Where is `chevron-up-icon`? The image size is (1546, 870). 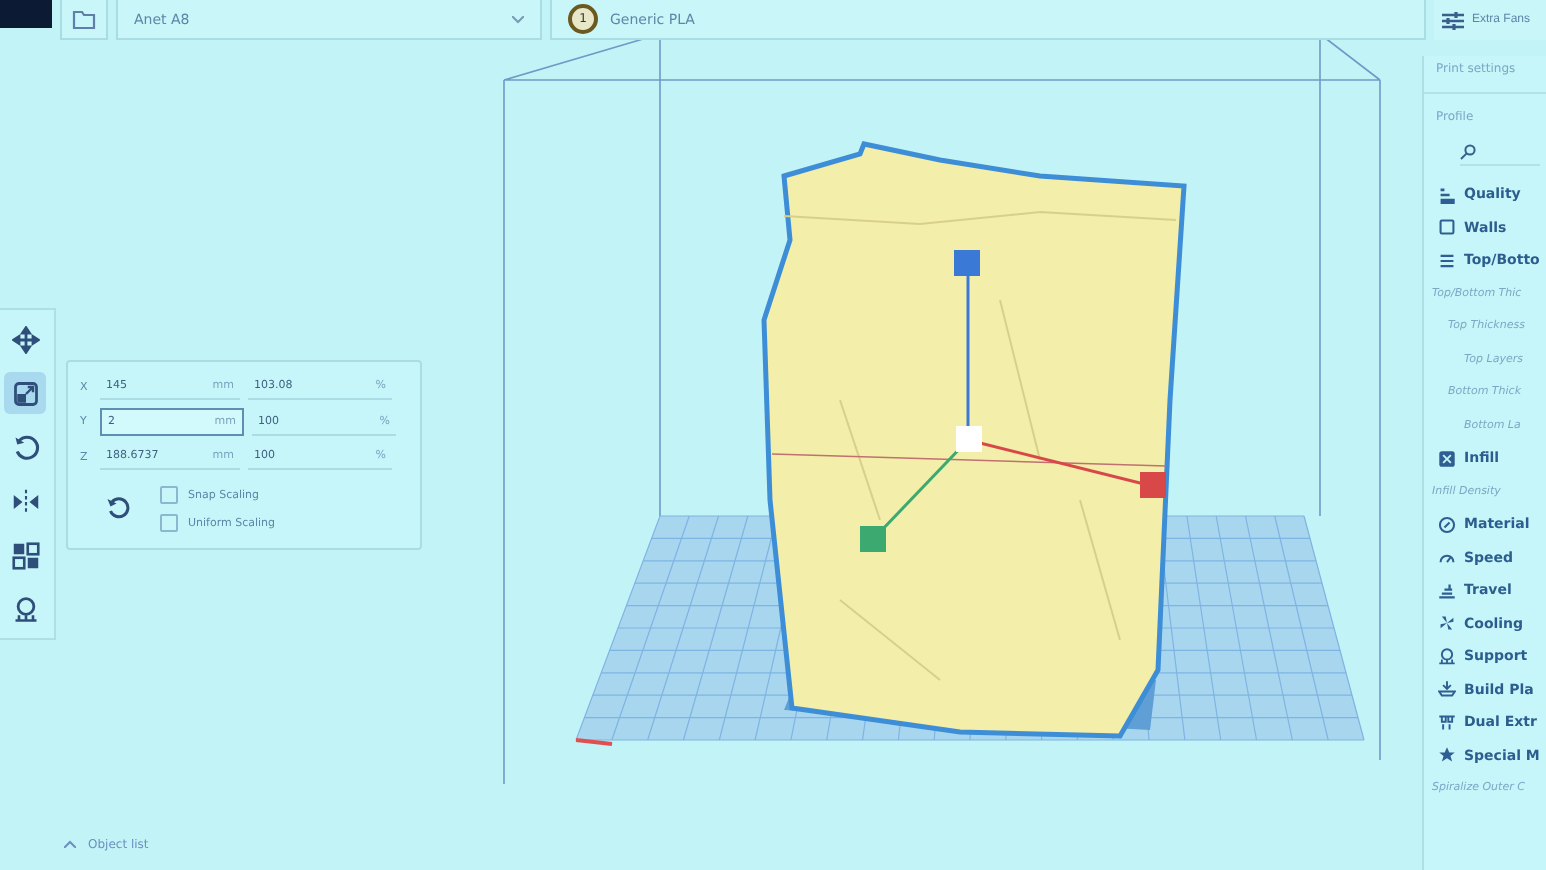
chevron-up-icon is located at coordinates (70, 844).